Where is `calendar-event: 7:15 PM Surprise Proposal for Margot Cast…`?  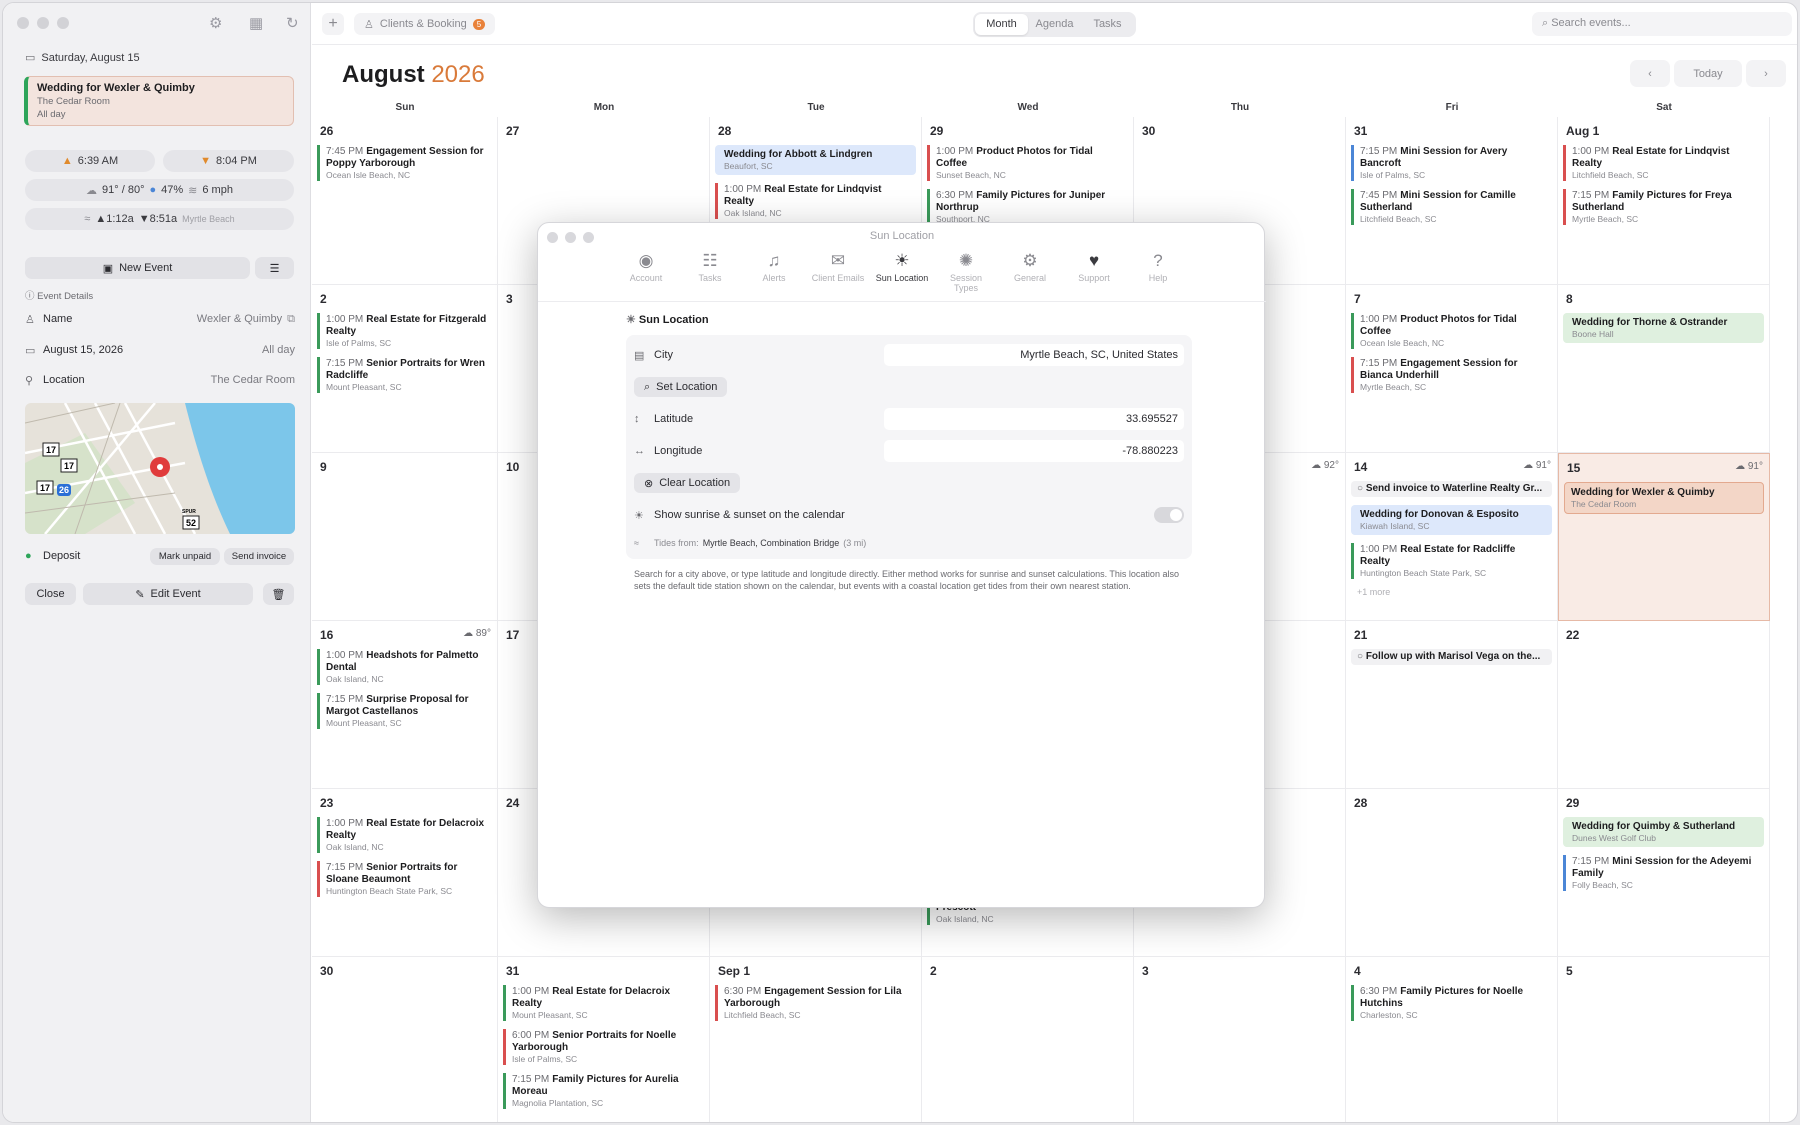 calendar-event: 7:15 PM Surprise Proposal for Margot Cast… is located at coordinates (404, 711).